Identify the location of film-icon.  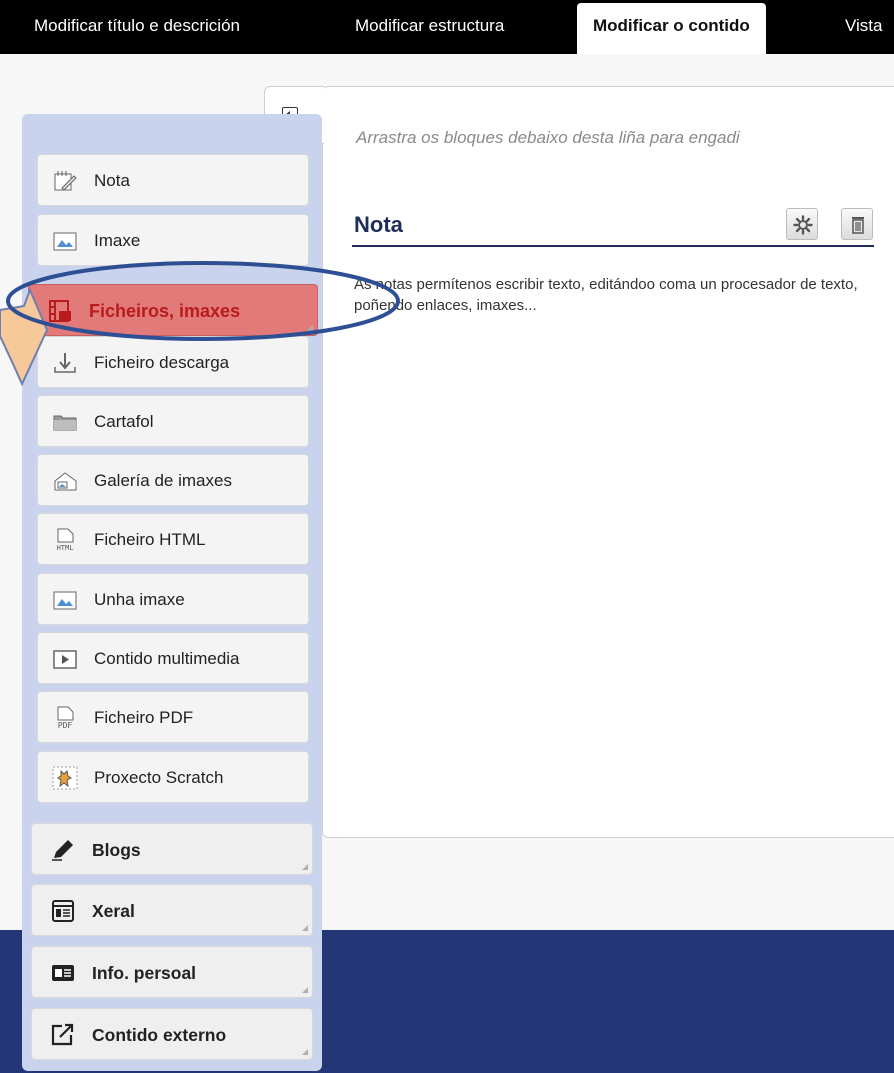
(60, 311).